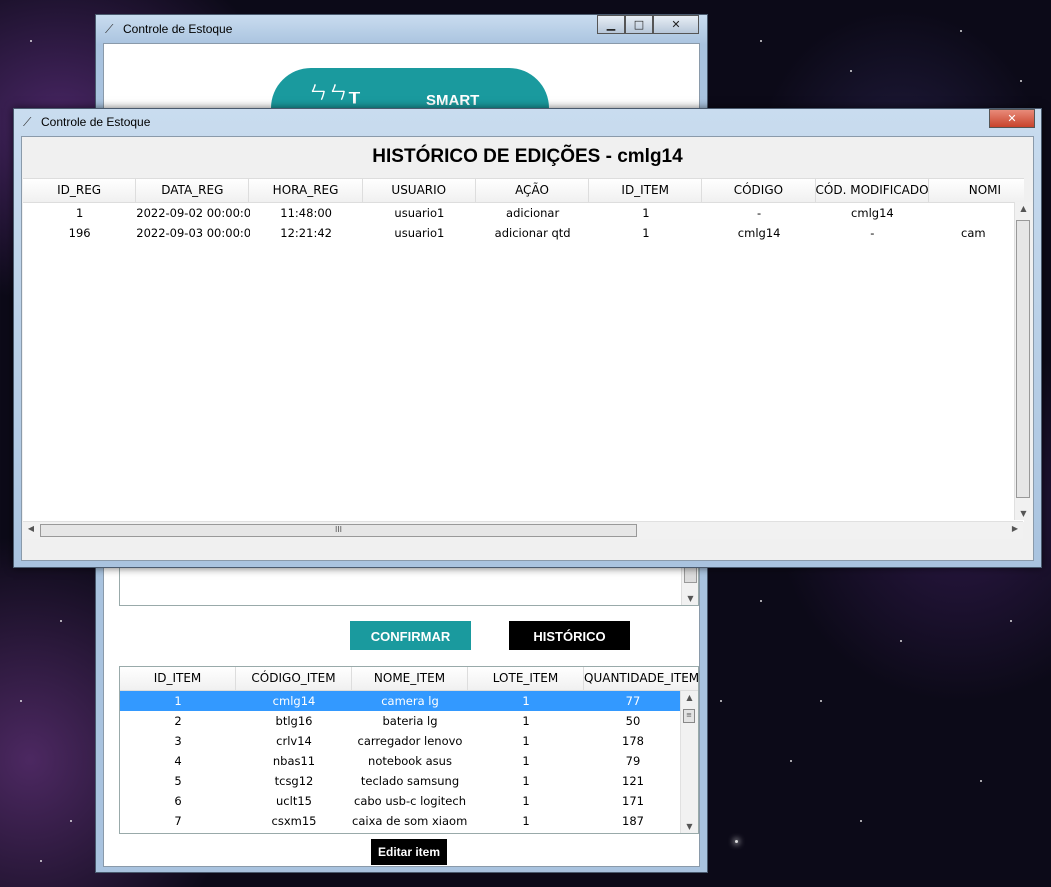 The image size is (1051, 887). I want to click on logo-text: SMART, so click(453, 100).